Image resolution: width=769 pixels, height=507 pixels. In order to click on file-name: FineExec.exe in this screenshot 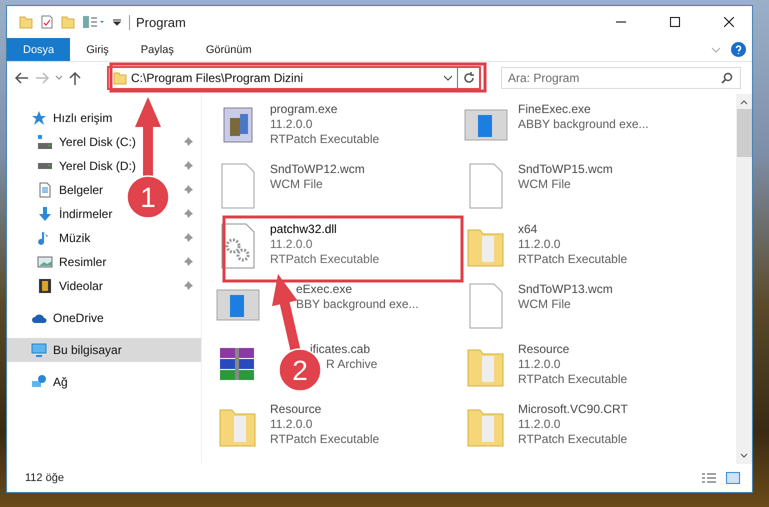, I will do `click(555, 109)`.